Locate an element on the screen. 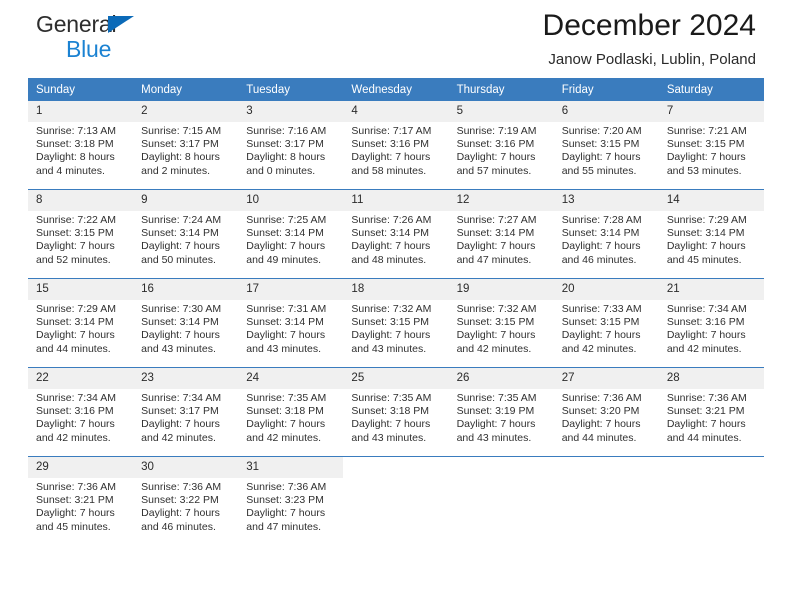  page-subtitle: Janow Podlaski, Lublin, Poland is located at coordinates (652, 59).